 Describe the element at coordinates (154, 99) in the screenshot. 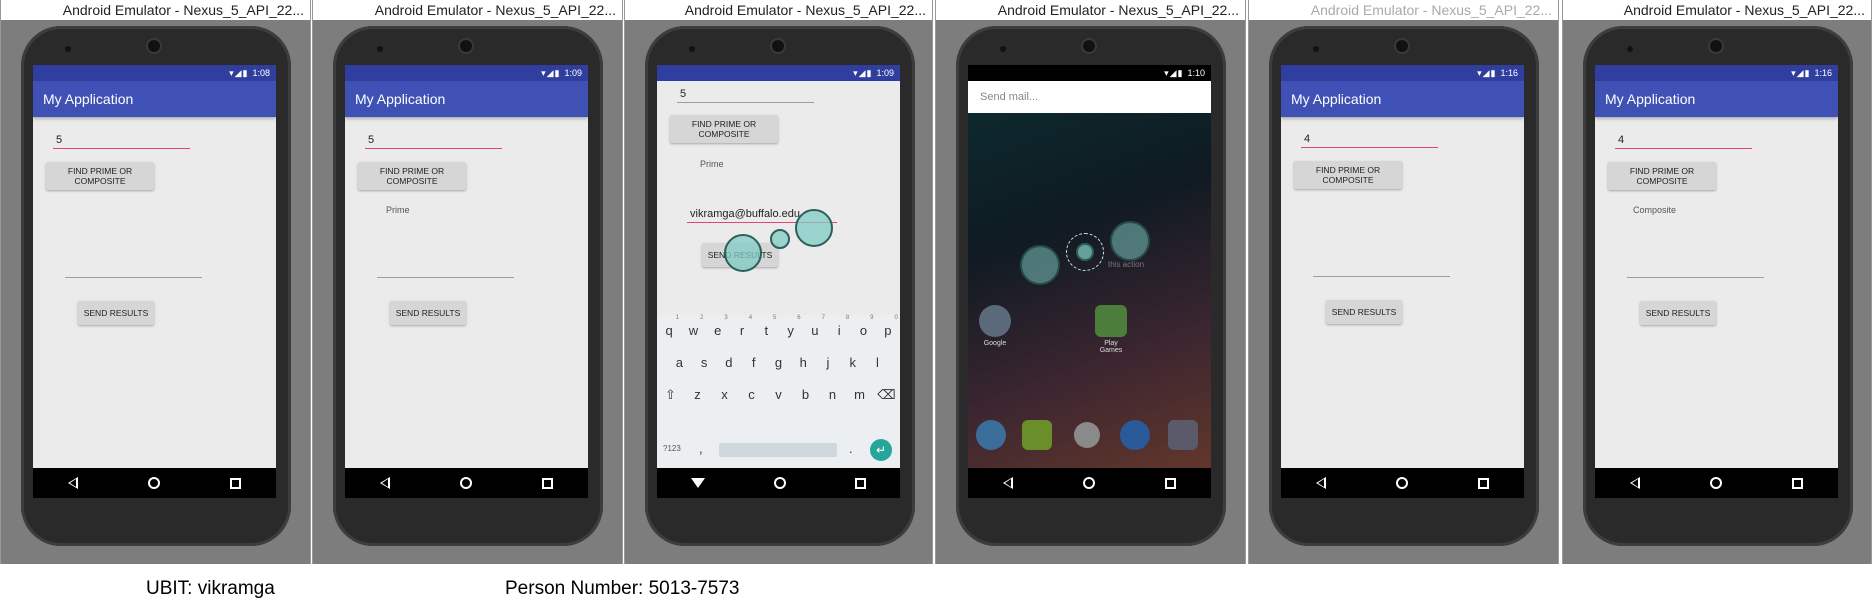

I see `app-title: My Application` at that location.